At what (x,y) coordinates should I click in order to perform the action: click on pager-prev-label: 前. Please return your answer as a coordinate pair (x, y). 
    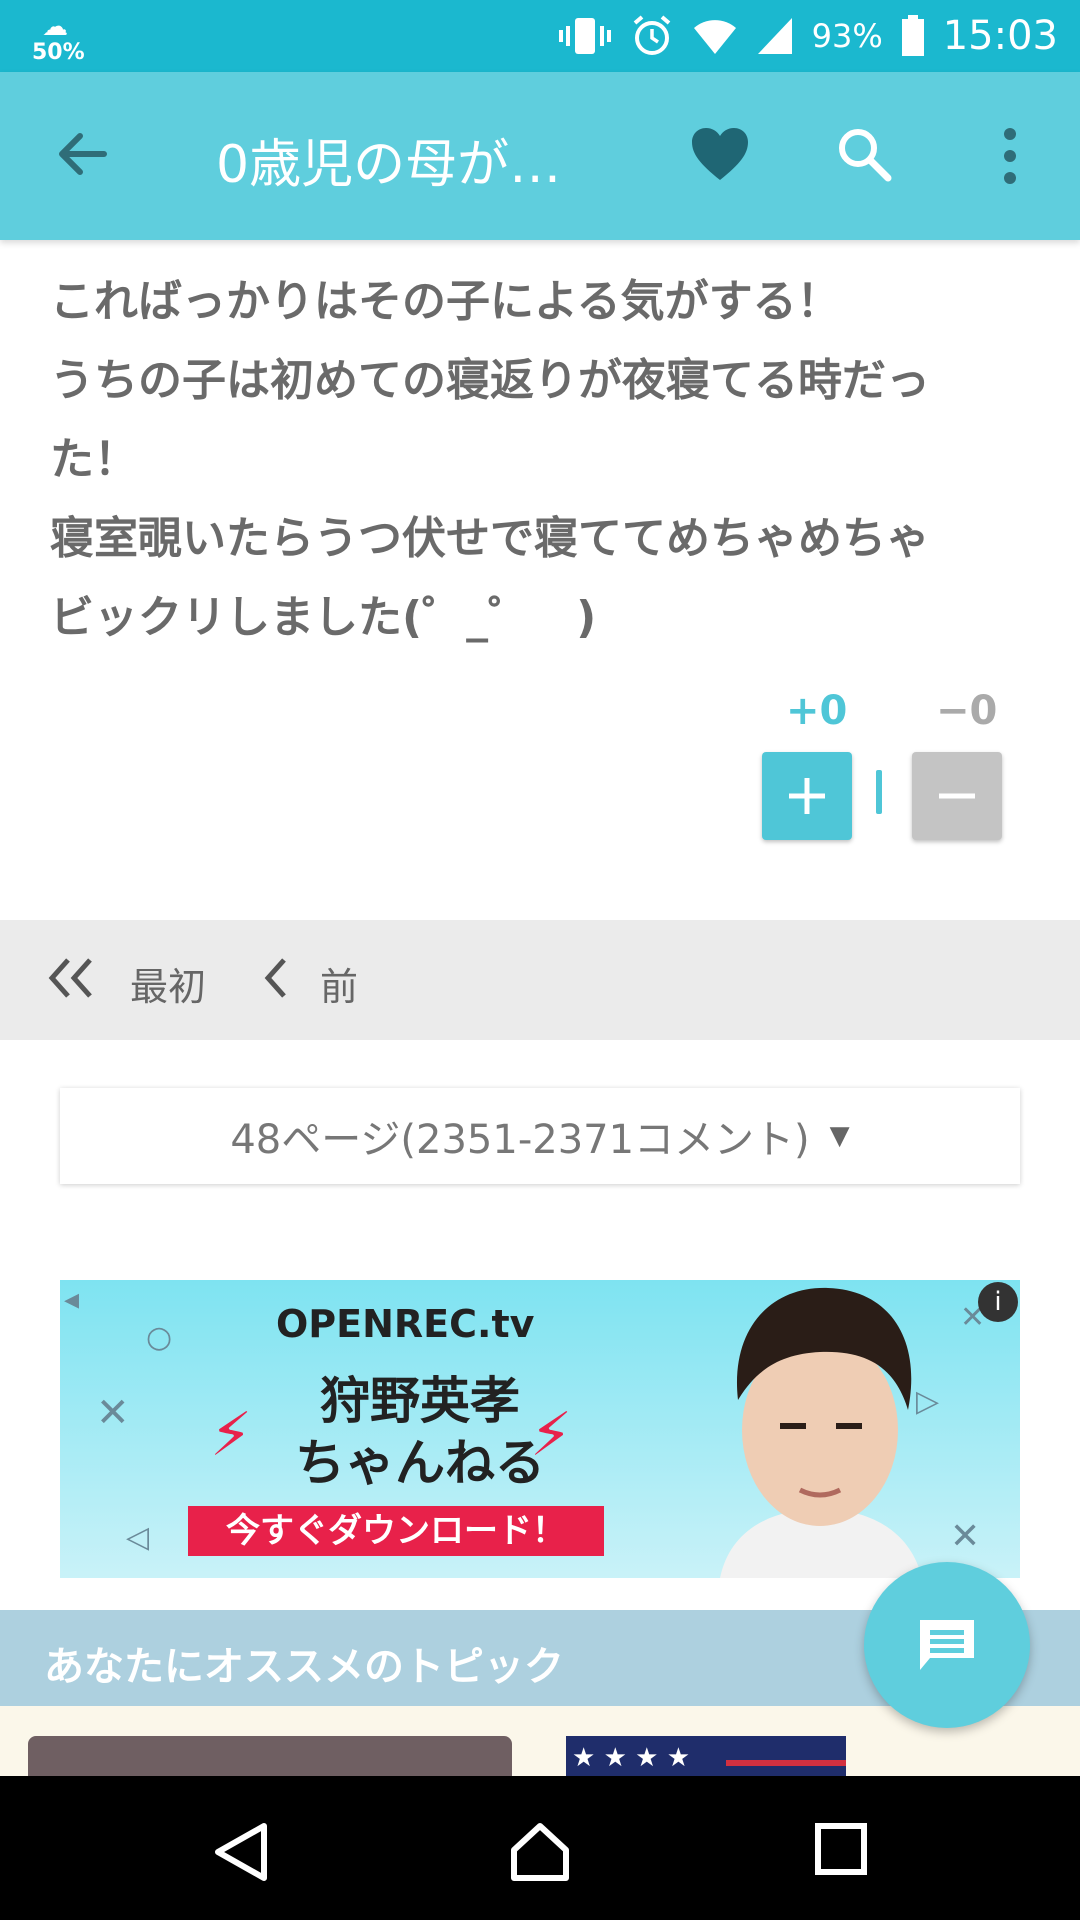
    Looking at the image, I should click on (339, 987).